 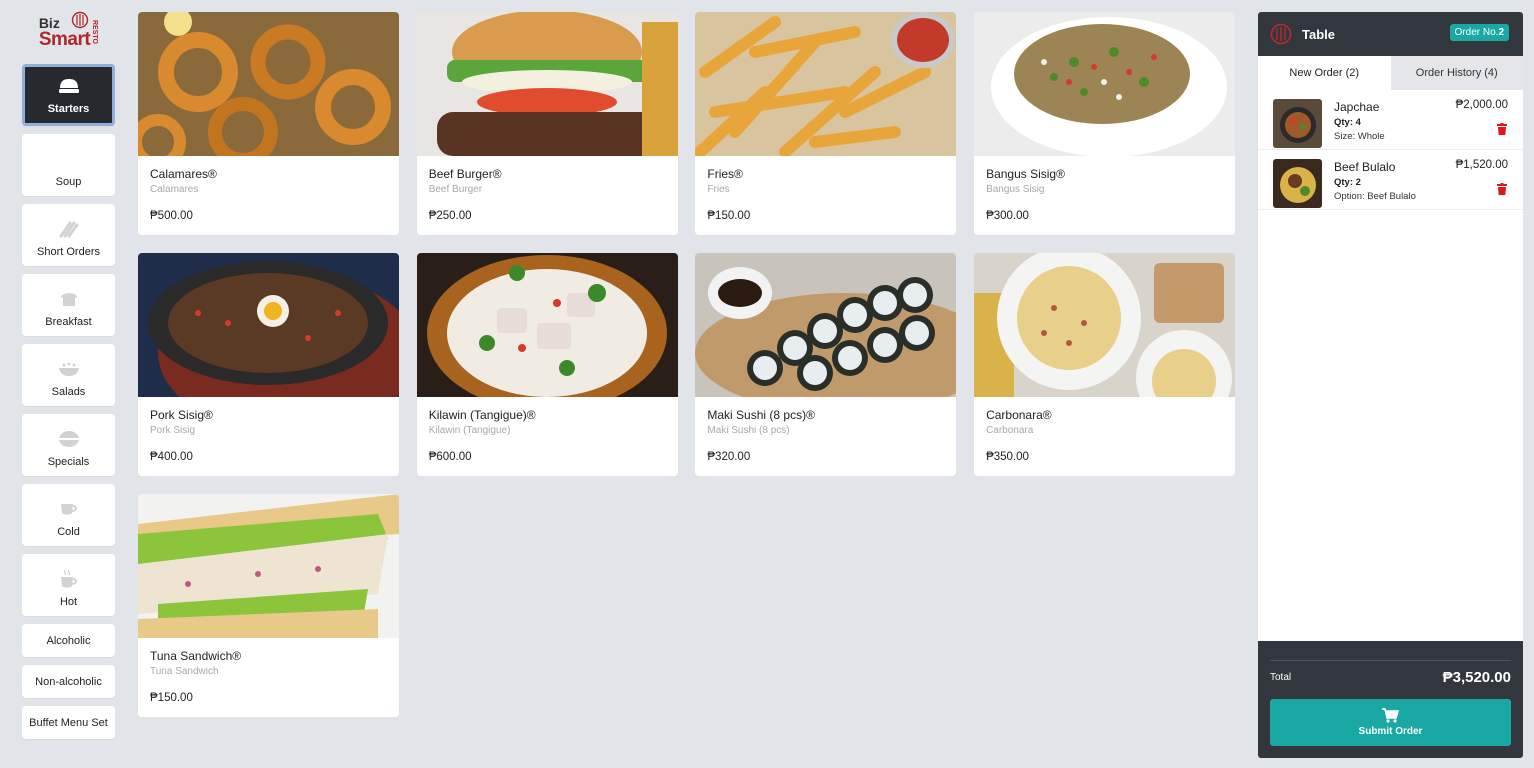 I want to click on category-label: Starters, so click(x=68, y=109).